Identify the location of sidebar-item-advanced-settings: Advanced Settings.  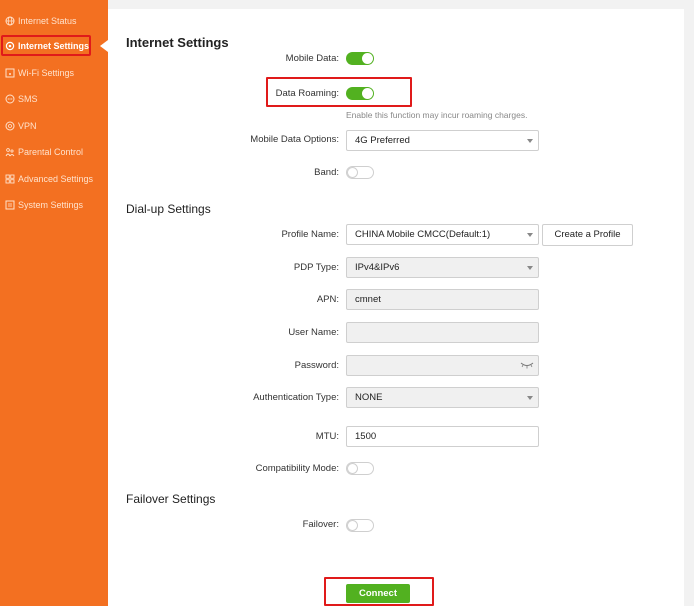
(54, 179).